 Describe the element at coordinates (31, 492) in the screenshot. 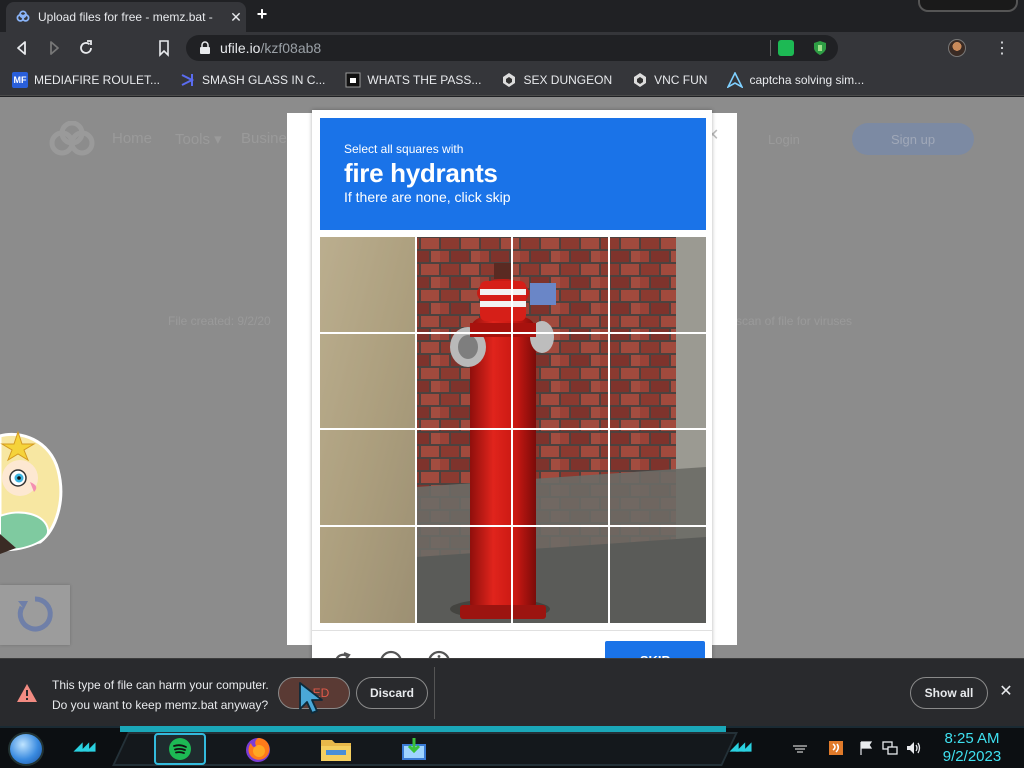

I see `cartoon-sticker-icon` at that location.